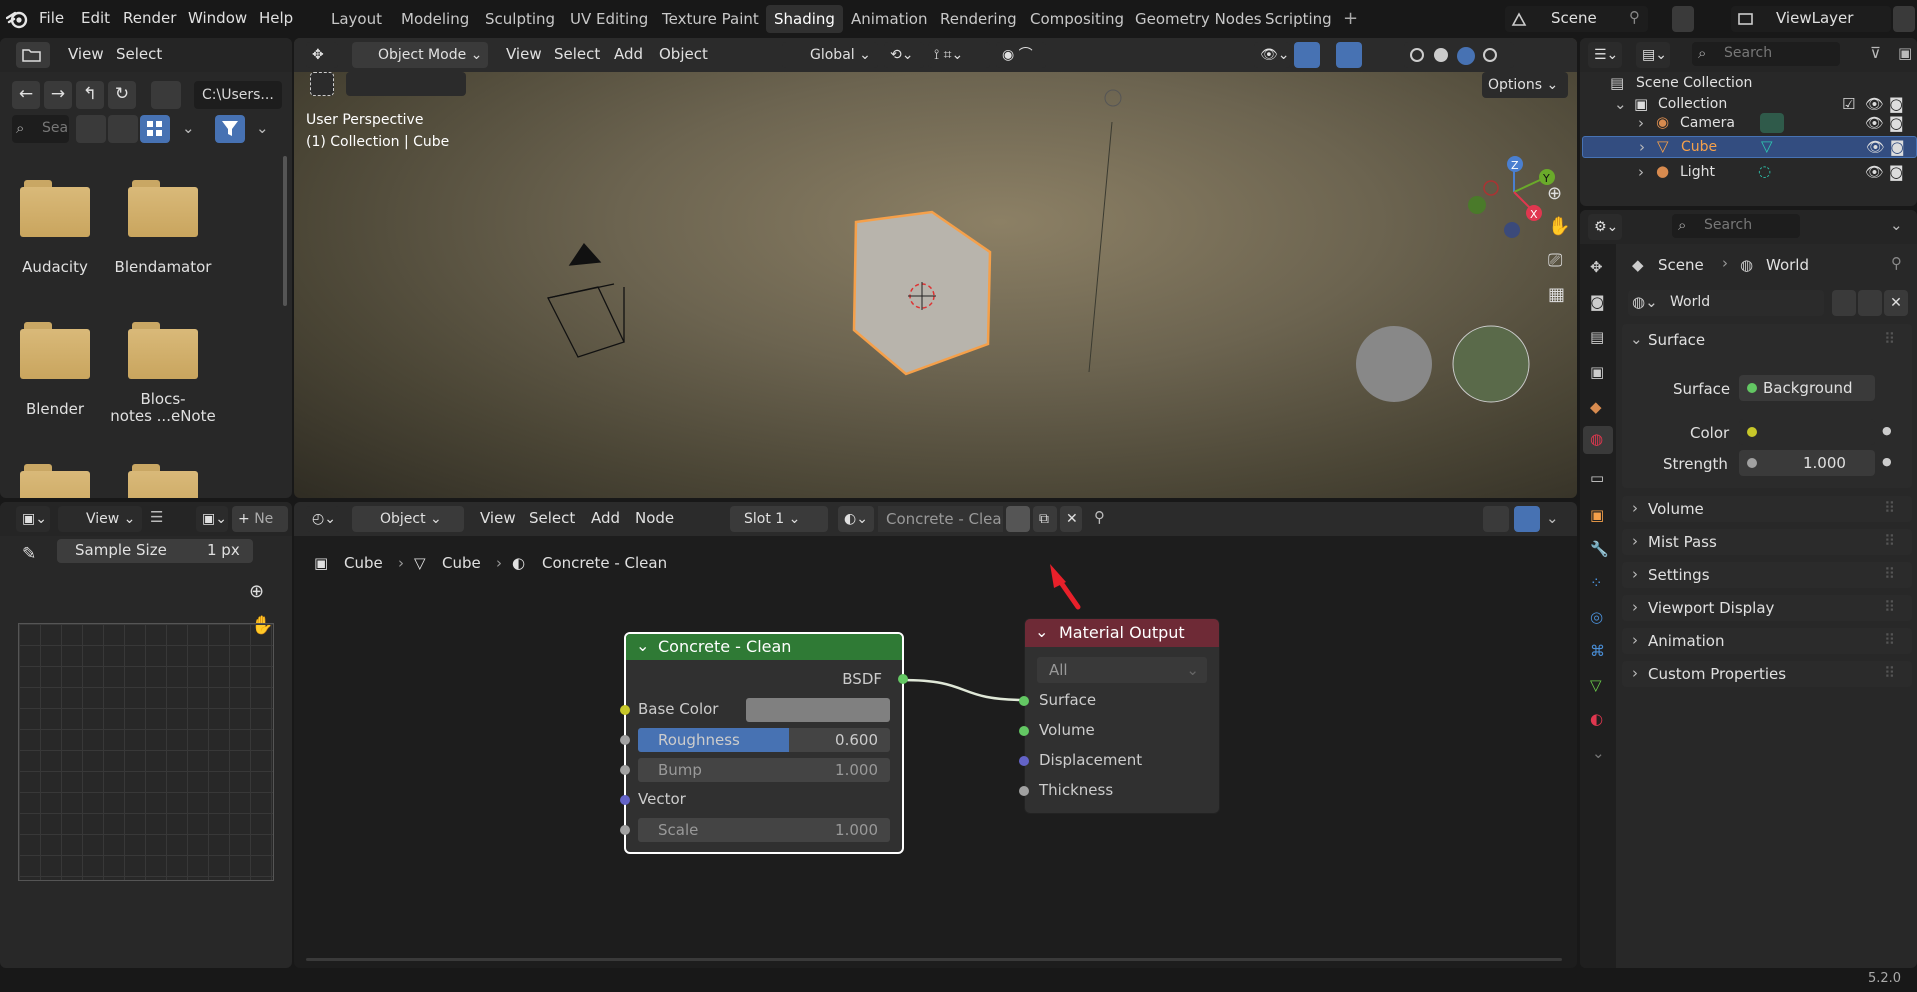  Describe the element at coordinates (1767, 674) in the screenshot. I see `section-custom-properties: › Custom Properties ⠿` at that location.